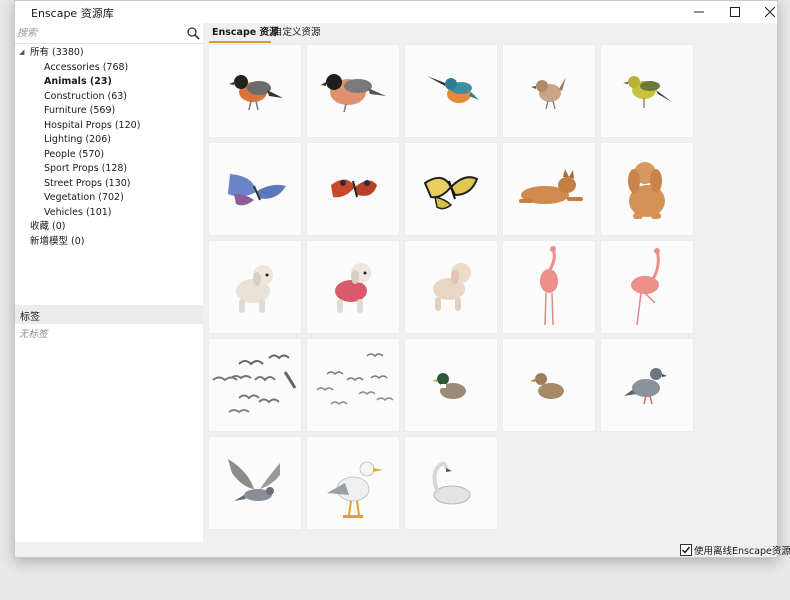  I want to click on maximize-icon, so click(735, 12).